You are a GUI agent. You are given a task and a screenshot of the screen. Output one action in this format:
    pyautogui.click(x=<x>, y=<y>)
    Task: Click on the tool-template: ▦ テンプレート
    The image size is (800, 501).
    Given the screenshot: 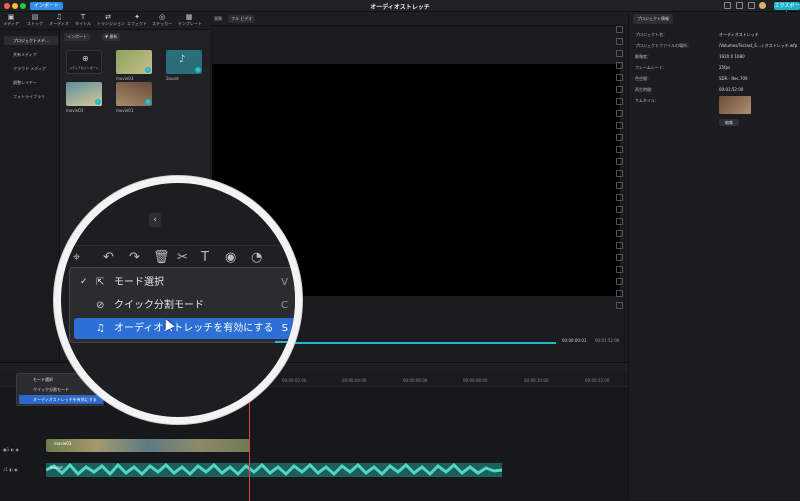 What is the action you would take?
    pyautogui.click(x=190, y=20)
    